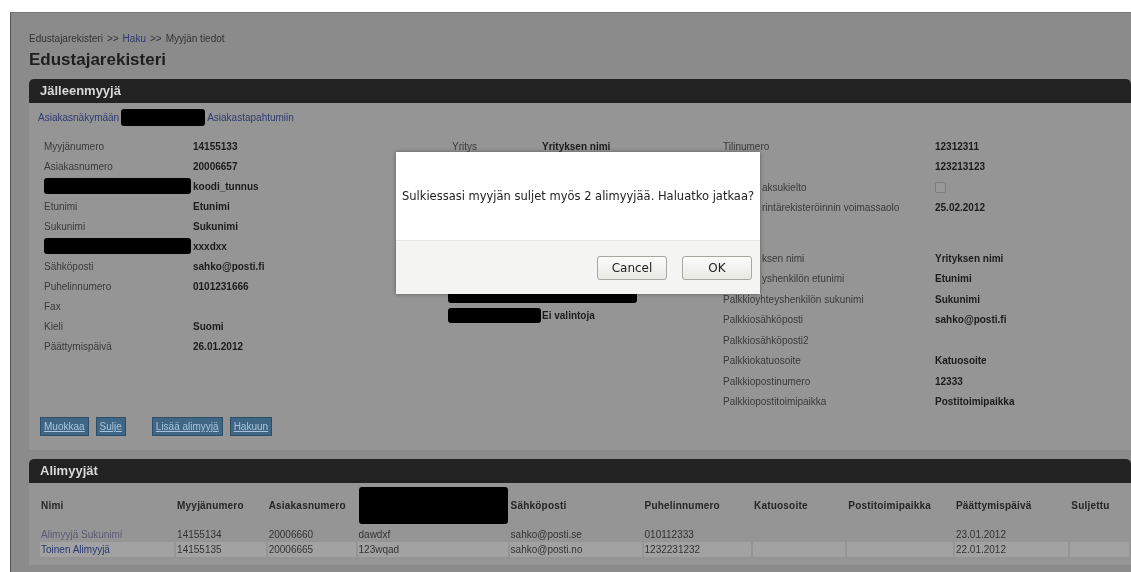 Image resolution: width=1131 pixels, height=572 pixels. Describe the element at coordinates (208, 326) in the screenshot. I see `field-value: Suomi` at that location.